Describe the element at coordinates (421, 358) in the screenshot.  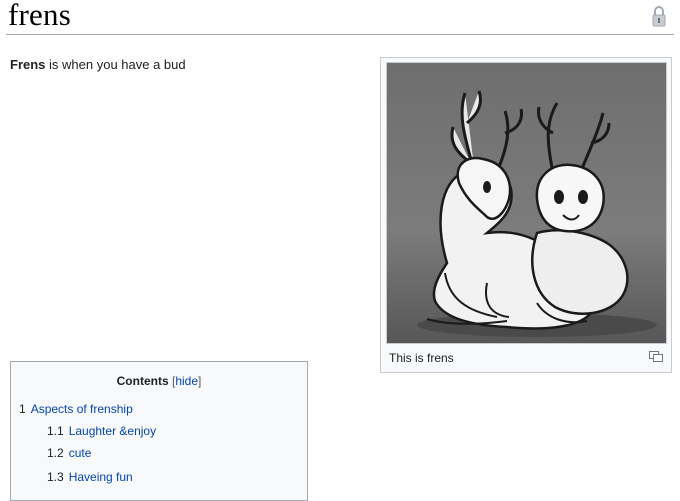
I see `thumbnail-caption: This is frens` at that location.